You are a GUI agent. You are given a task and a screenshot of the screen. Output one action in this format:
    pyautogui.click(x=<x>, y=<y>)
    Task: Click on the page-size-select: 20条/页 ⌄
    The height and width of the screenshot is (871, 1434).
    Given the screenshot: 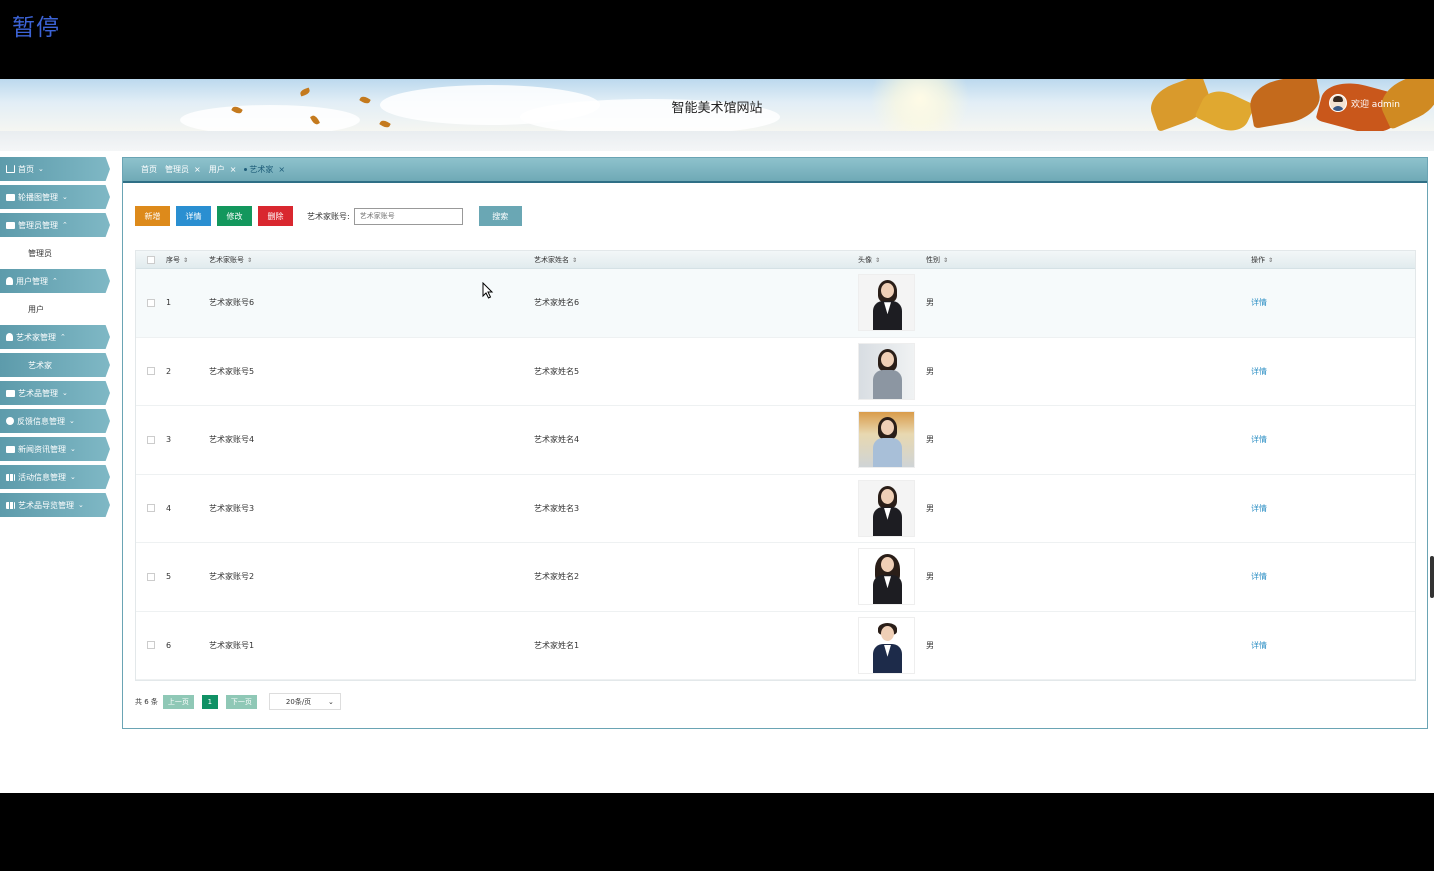 What is the action you would take?
    pyautogui.click(x=304, y=701)
    